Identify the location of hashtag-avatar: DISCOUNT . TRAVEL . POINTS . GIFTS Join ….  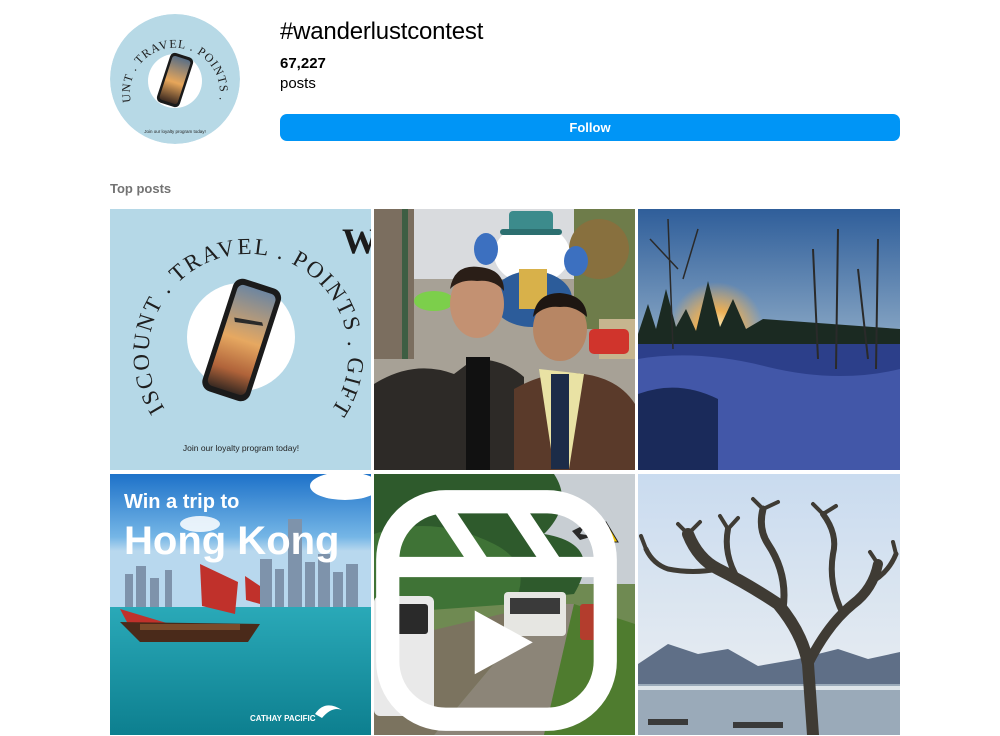
(175, 79).